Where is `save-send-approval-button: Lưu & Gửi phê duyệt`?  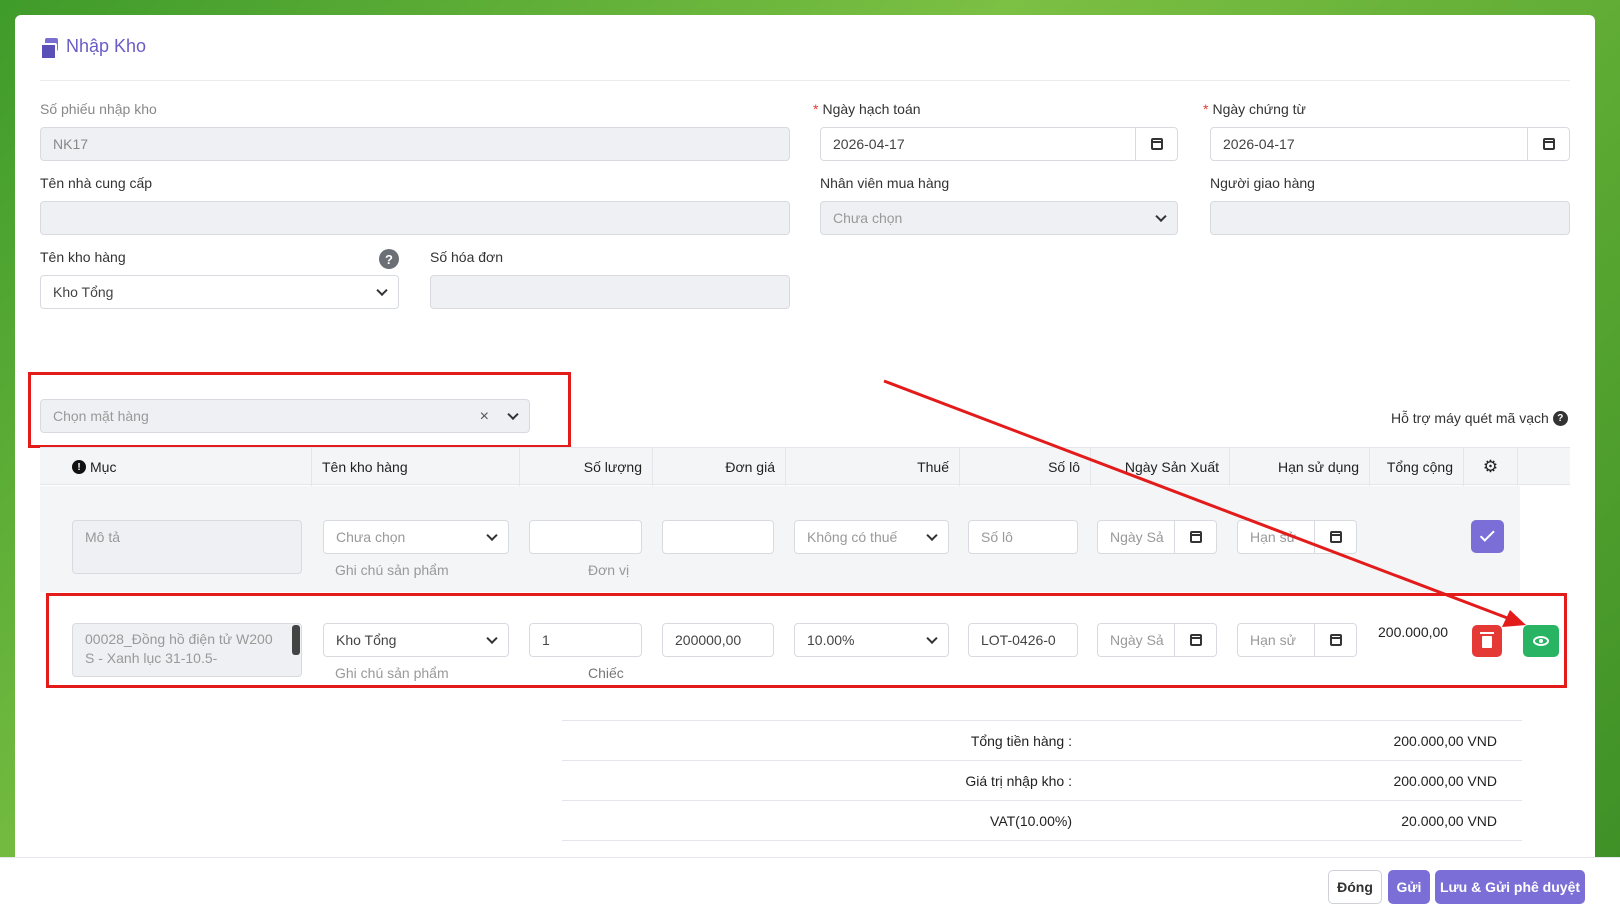
save-send-approval-button: Lưu & Gửi phê duyệt is located at coordinates (1510, 887).